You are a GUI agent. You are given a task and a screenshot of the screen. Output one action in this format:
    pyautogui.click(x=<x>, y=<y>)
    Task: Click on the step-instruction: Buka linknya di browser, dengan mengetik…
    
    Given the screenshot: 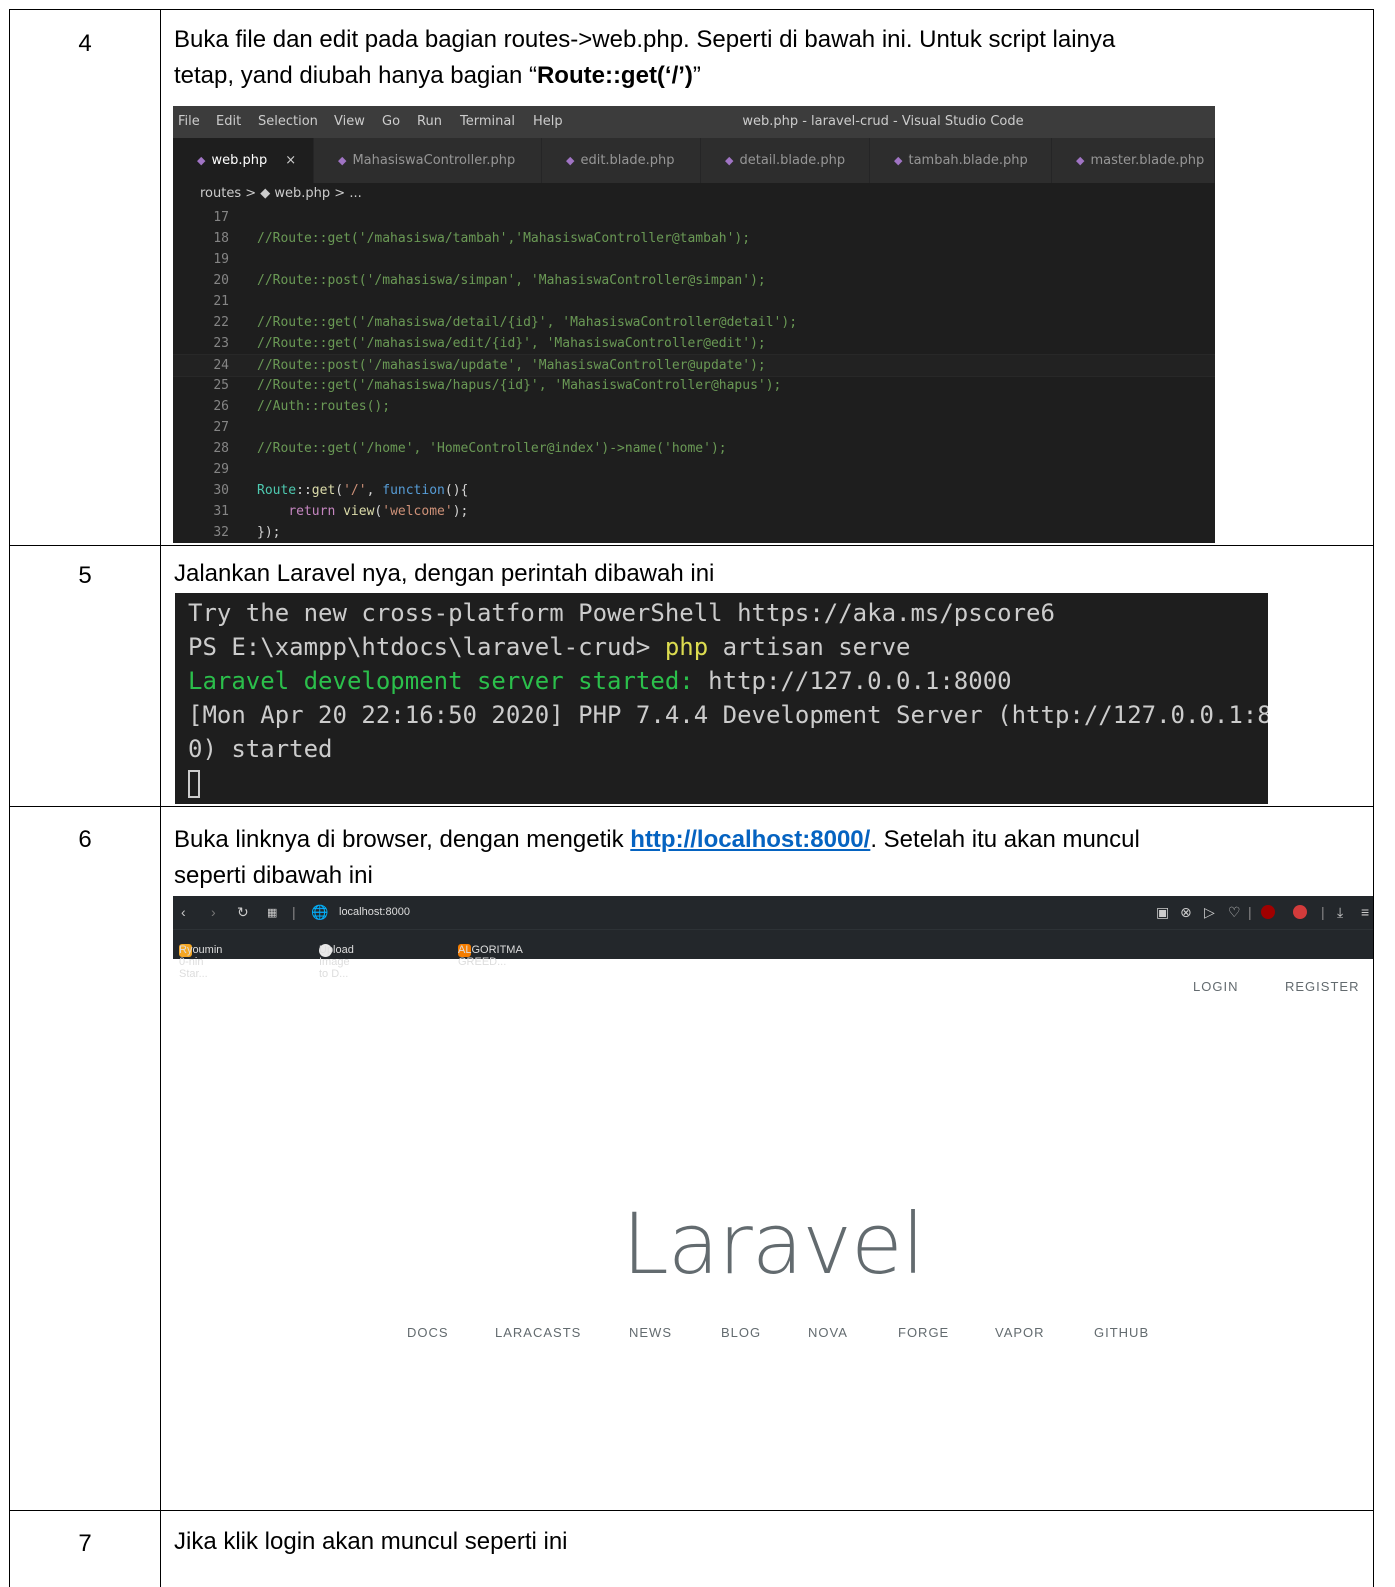 What is the action you would take?
    pyautogui.click(x=657, y=858)
    